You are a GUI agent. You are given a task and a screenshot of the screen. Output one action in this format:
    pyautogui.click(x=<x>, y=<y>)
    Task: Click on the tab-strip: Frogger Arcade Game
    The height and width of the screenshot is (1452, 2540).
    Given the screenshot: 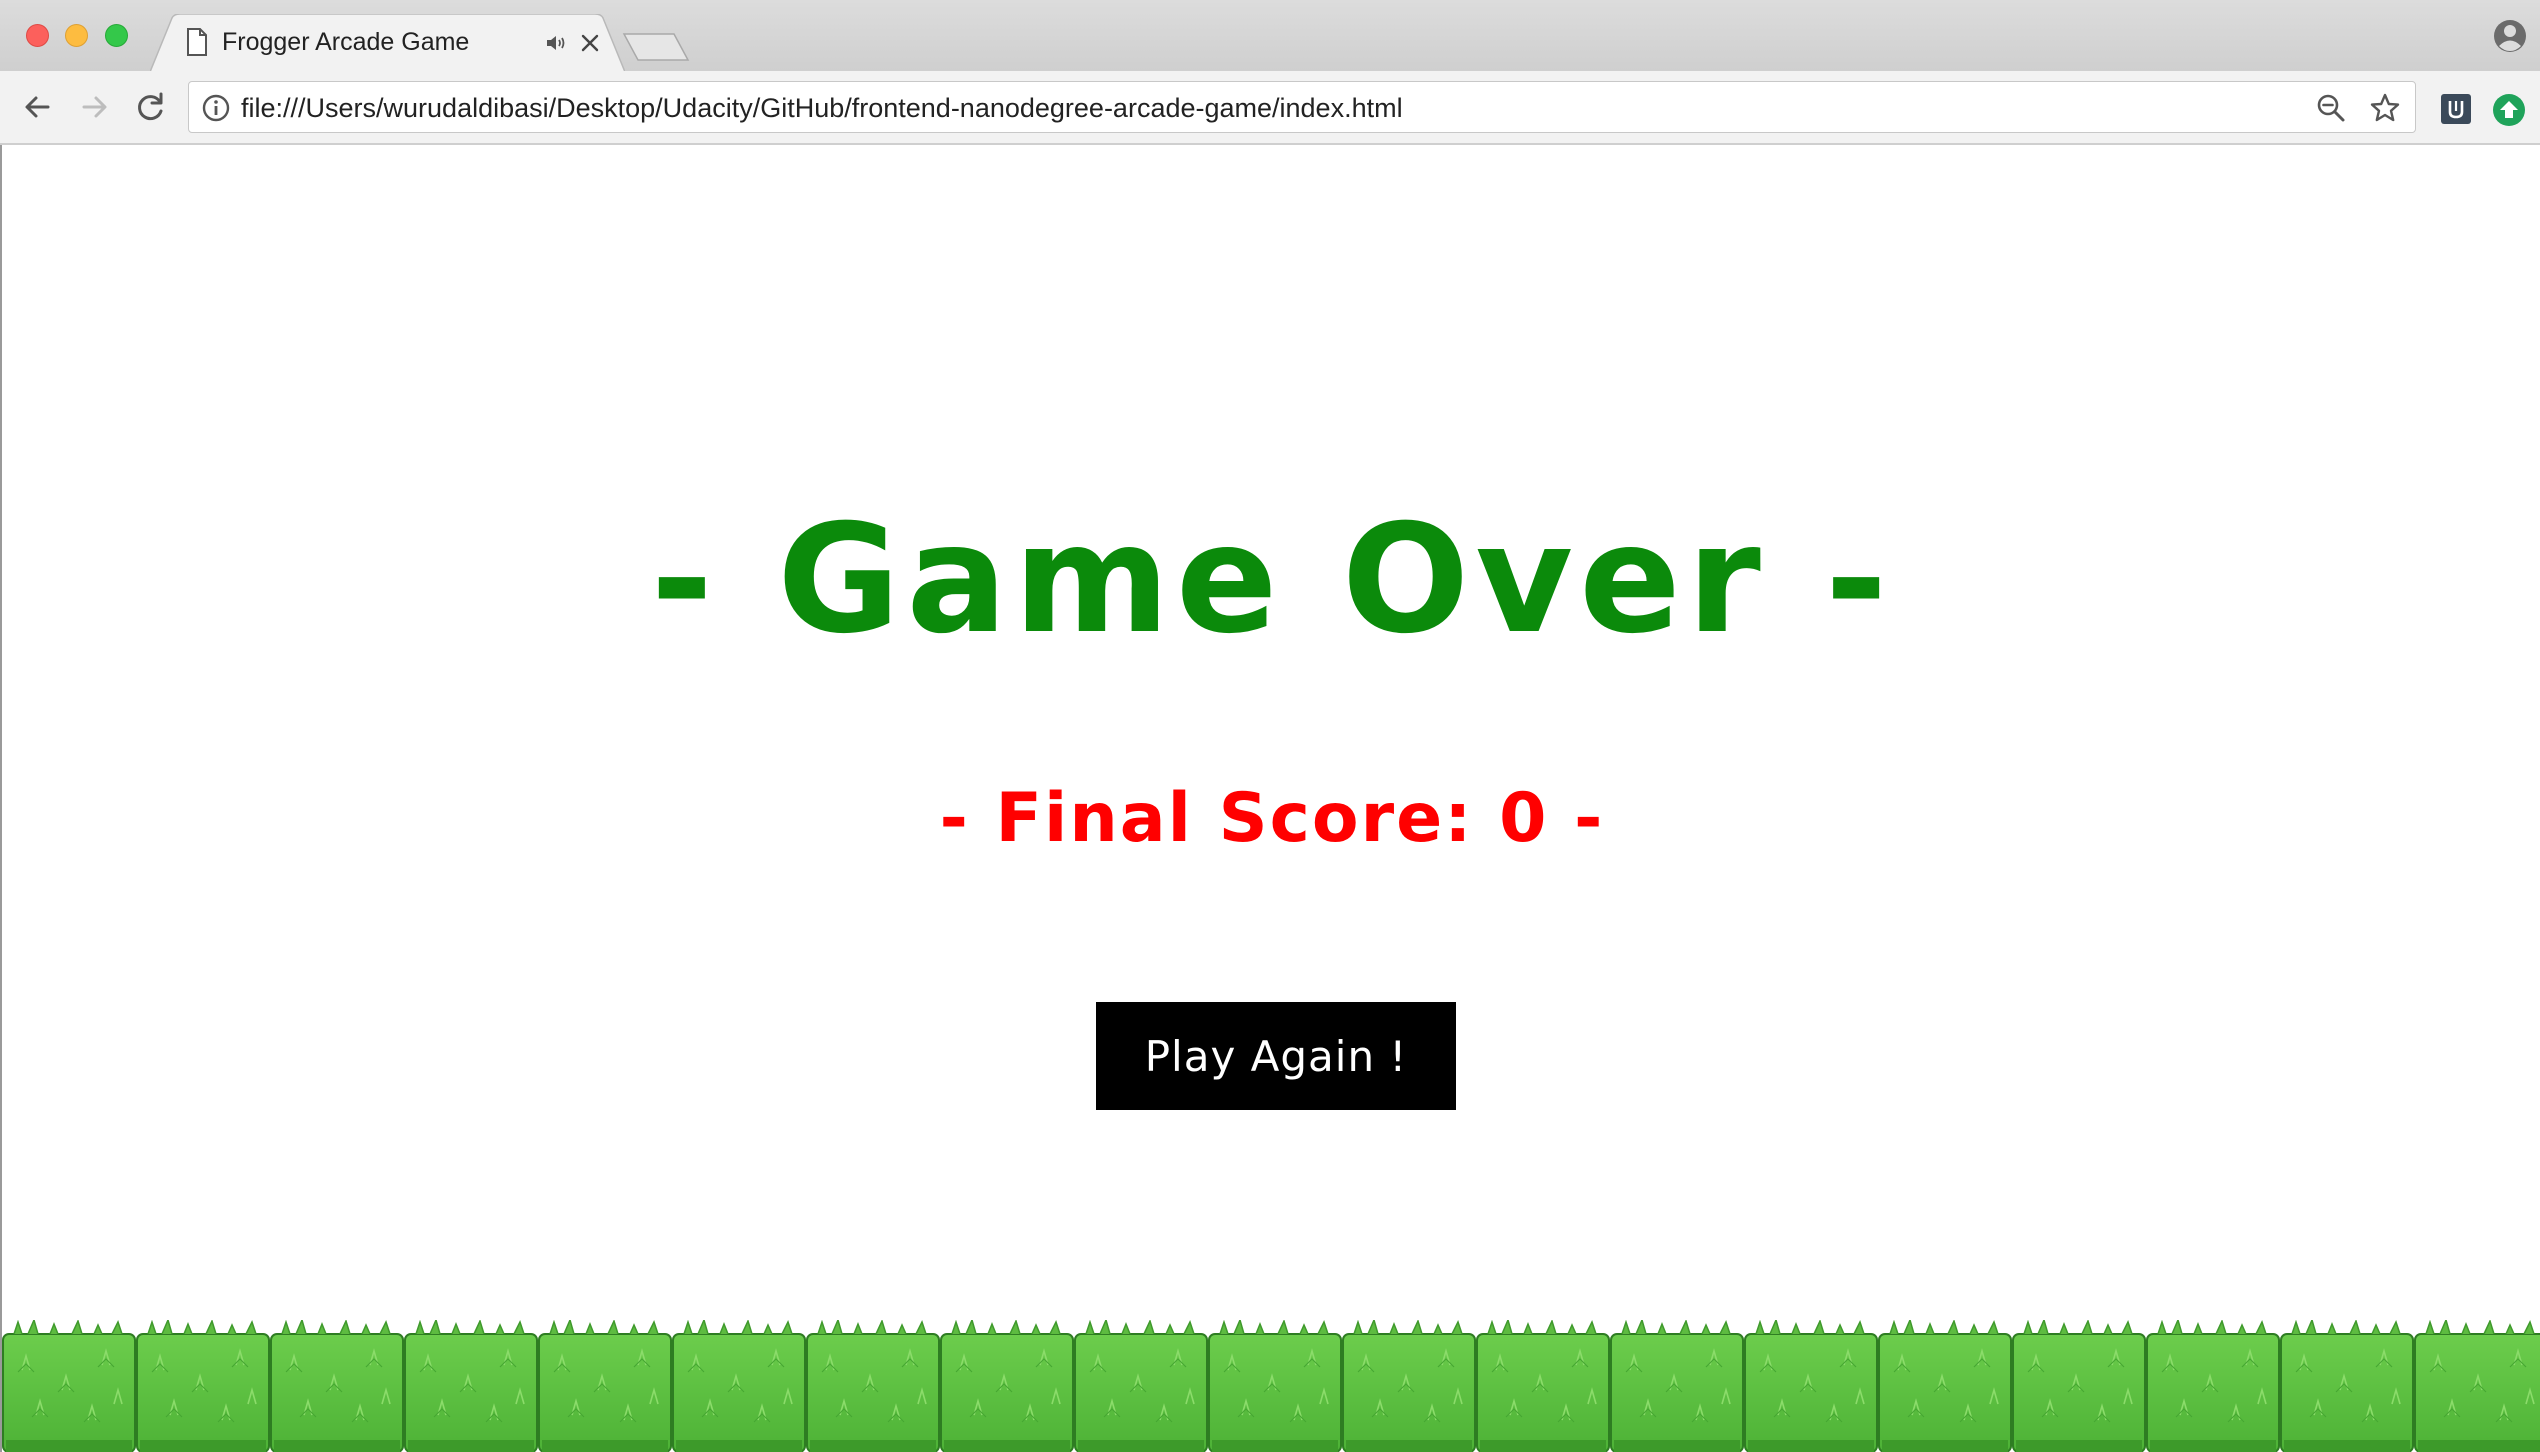 What is the action you would take?
    pyautogui.click(x=1270, y=36)
    